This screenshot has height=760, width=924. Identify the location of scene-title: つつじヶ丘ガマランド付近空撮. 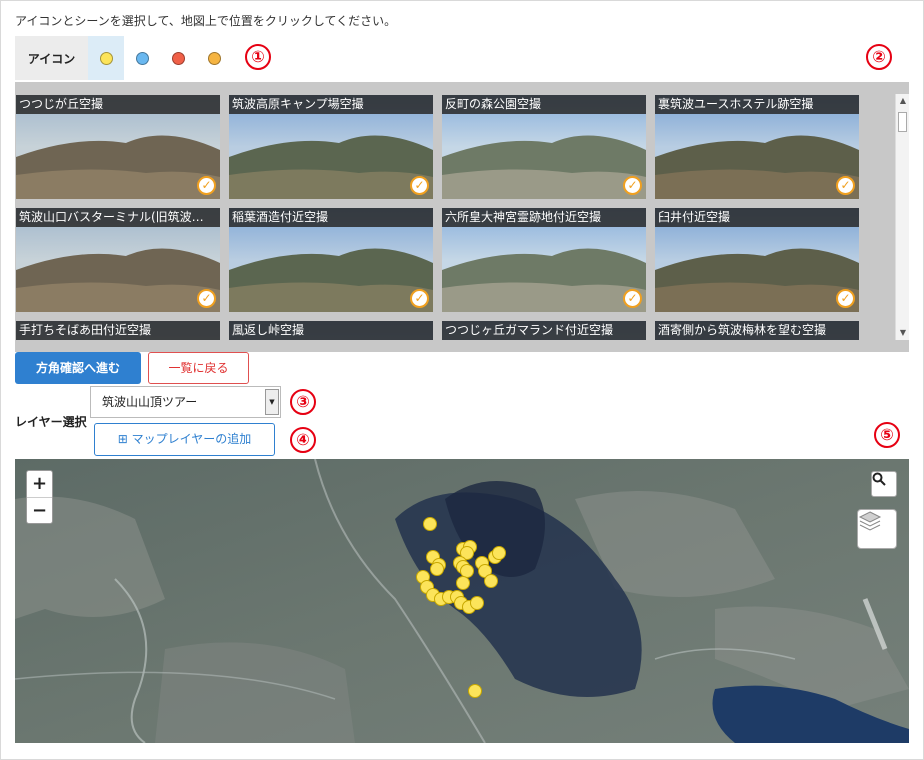
(544, 330).